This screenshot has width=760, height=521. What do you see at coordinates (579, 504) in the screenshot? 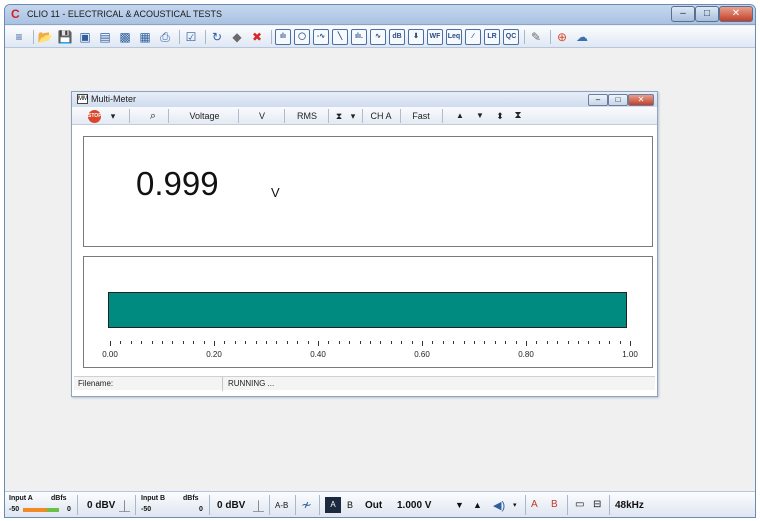
I see `phantom-power-icon: ▭` at bounding box center [579, 504].